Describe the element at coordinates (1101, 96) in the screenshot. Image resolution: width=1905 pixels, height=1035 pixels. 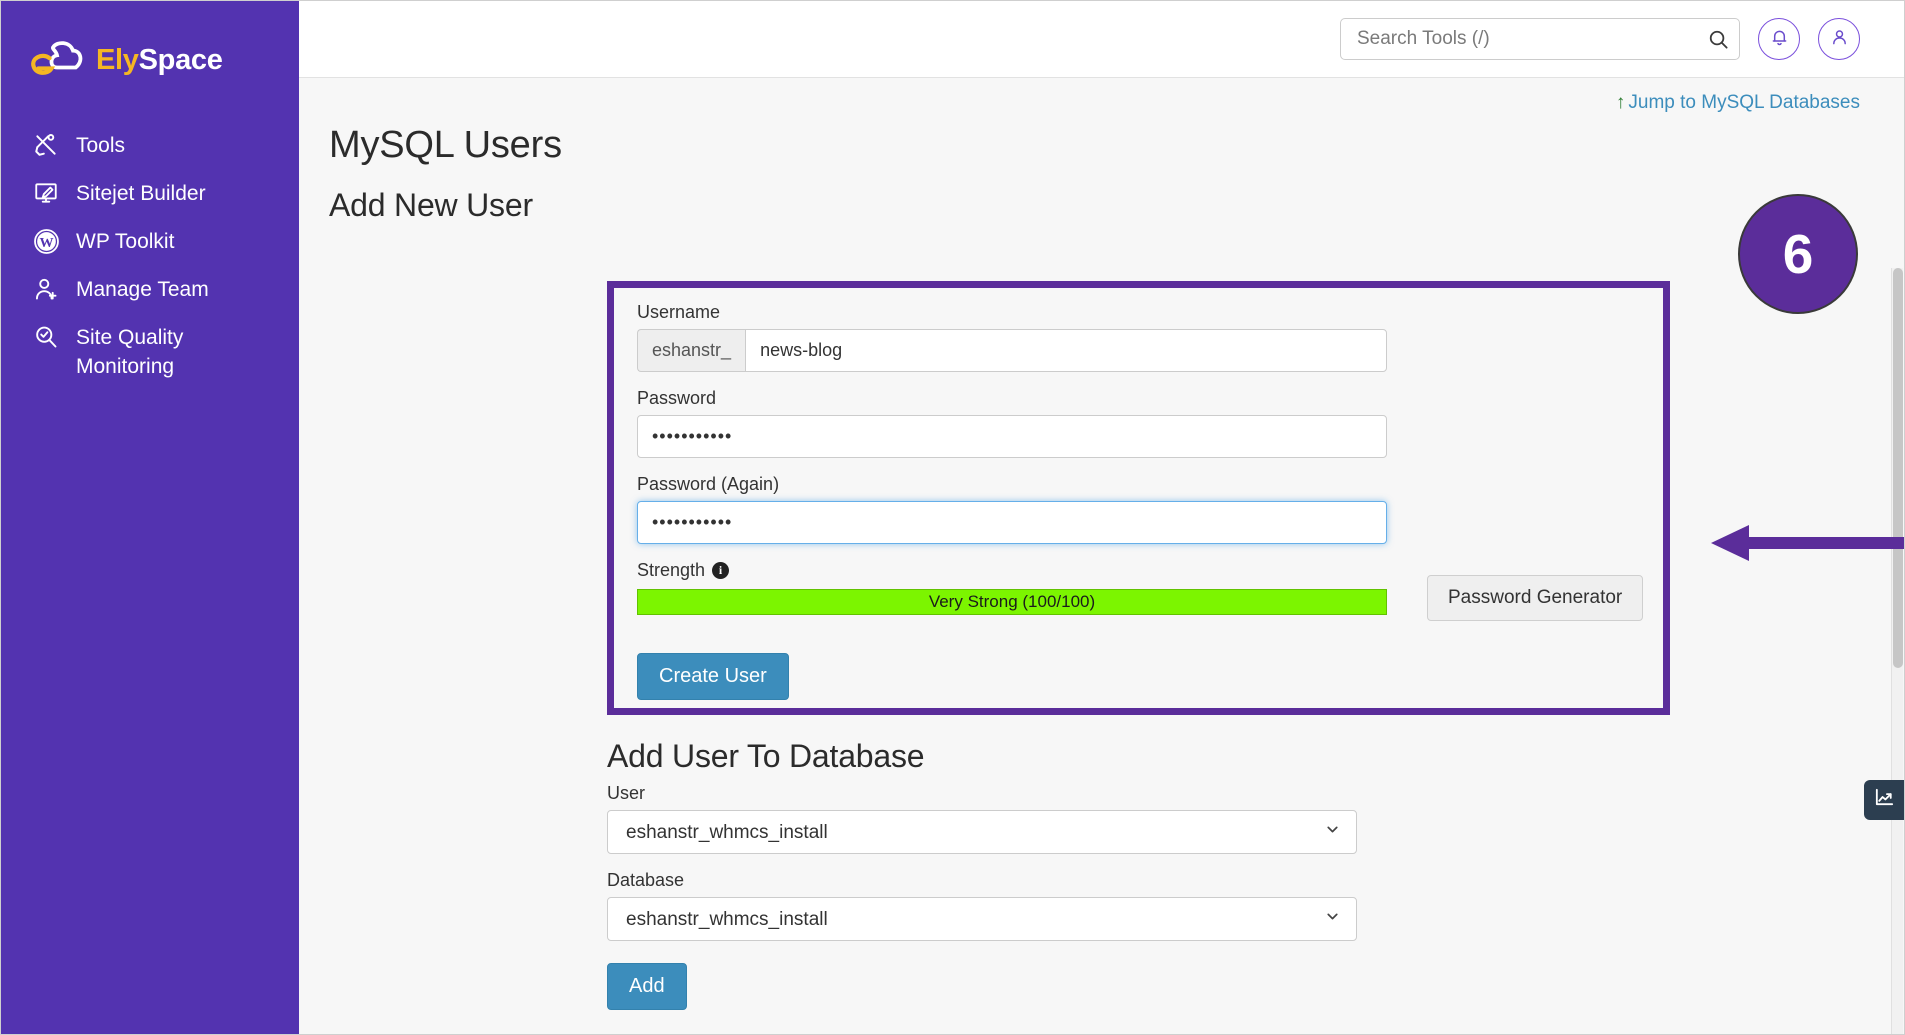
I see `jump-link-row: ↑ Jump to MySQL Databases` at that location.